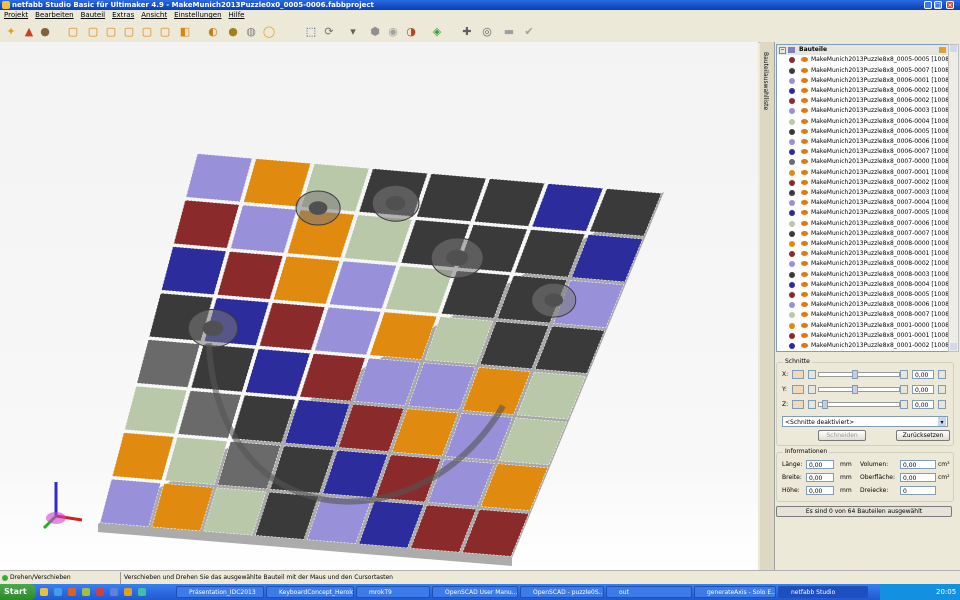 The height and width of the screenshot is (600, 960). I want to click on repair-icon: ⬢, so click(375, 31).